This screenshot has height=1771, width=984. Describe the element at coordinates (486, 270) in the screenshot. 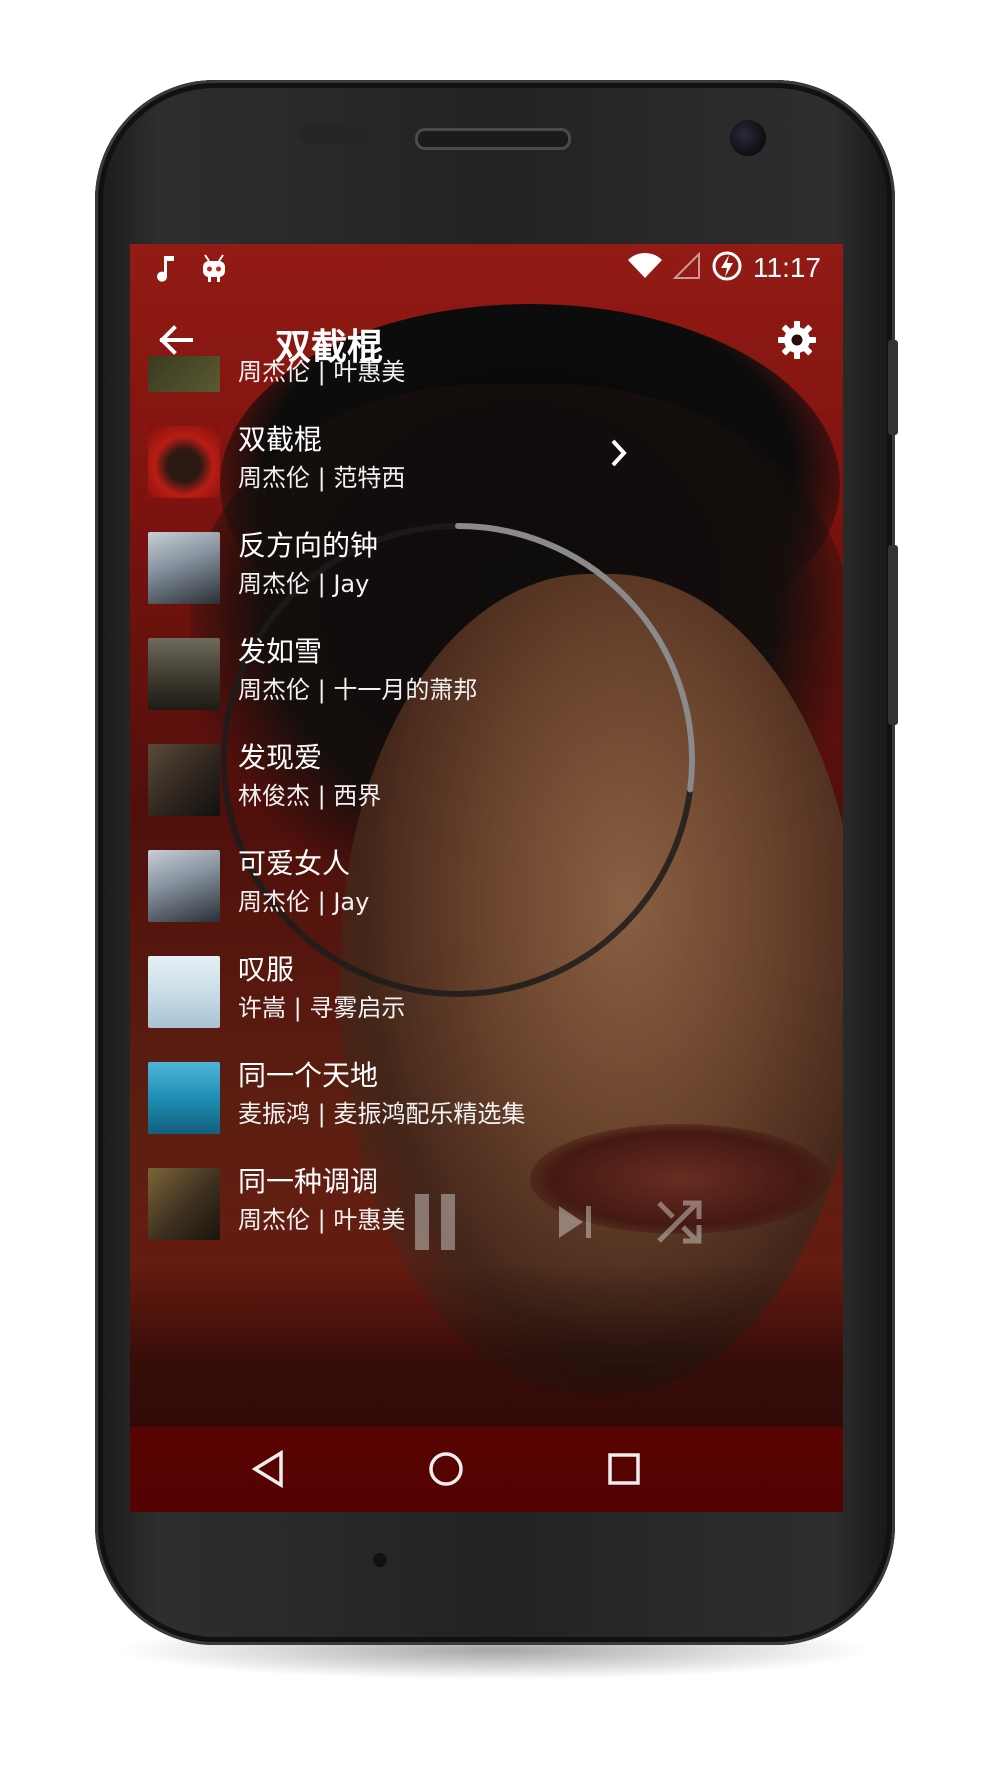

I see `status-bar: 11:17` at that location.